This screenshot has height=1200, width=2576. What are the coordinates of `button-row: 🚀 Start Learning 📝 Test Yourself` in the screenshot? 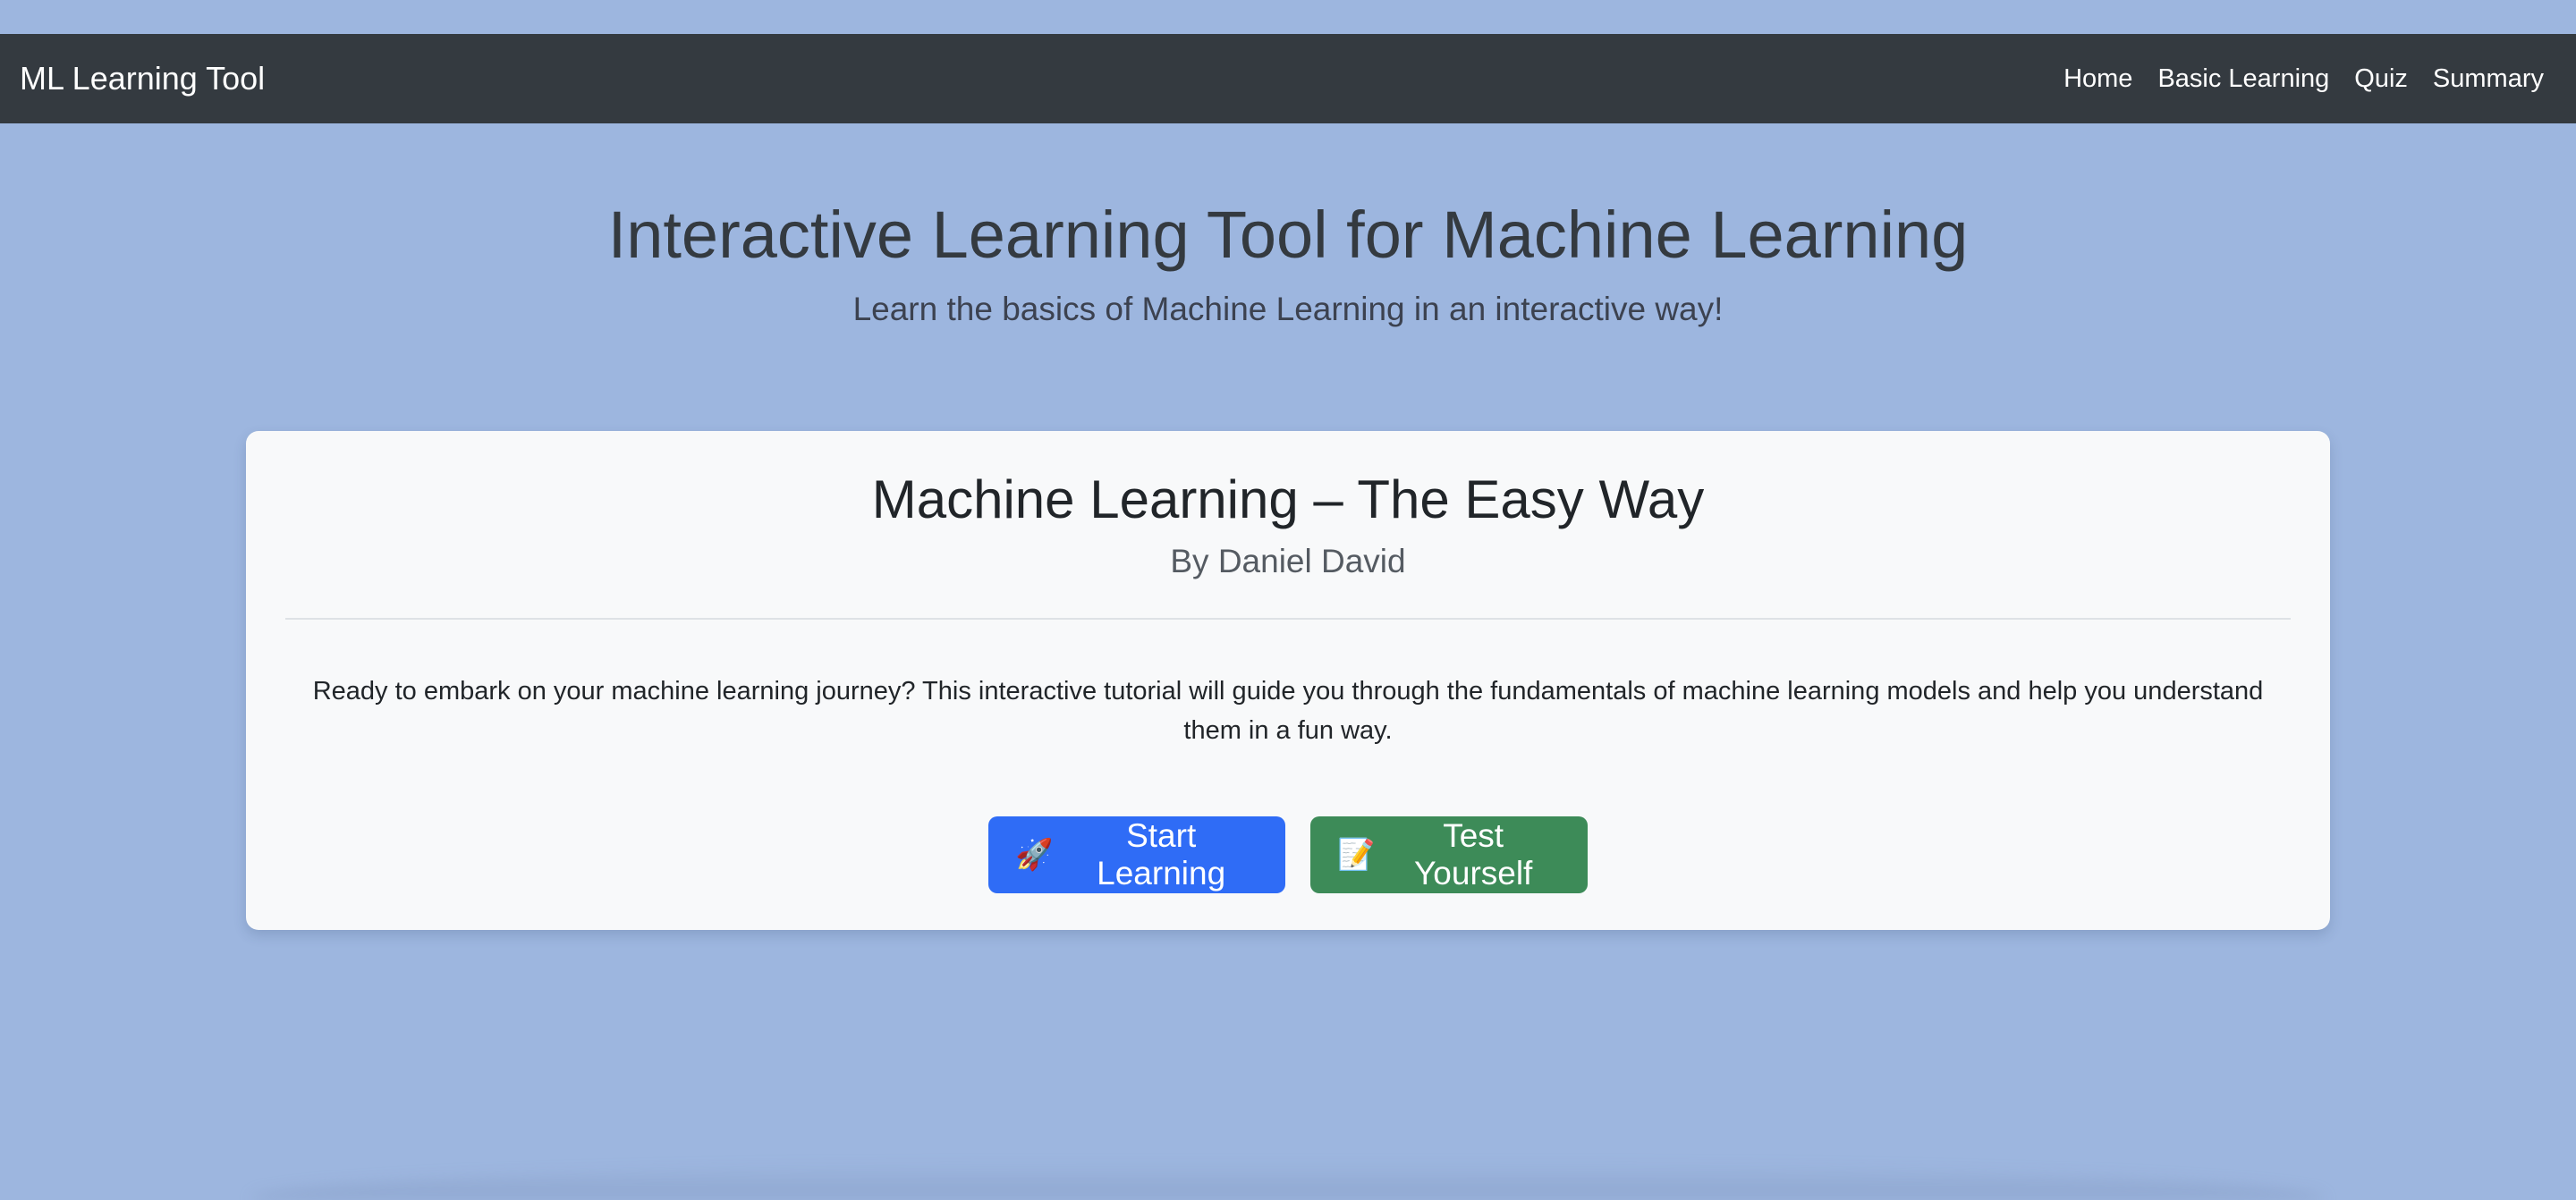 It's located at (1288, 855).